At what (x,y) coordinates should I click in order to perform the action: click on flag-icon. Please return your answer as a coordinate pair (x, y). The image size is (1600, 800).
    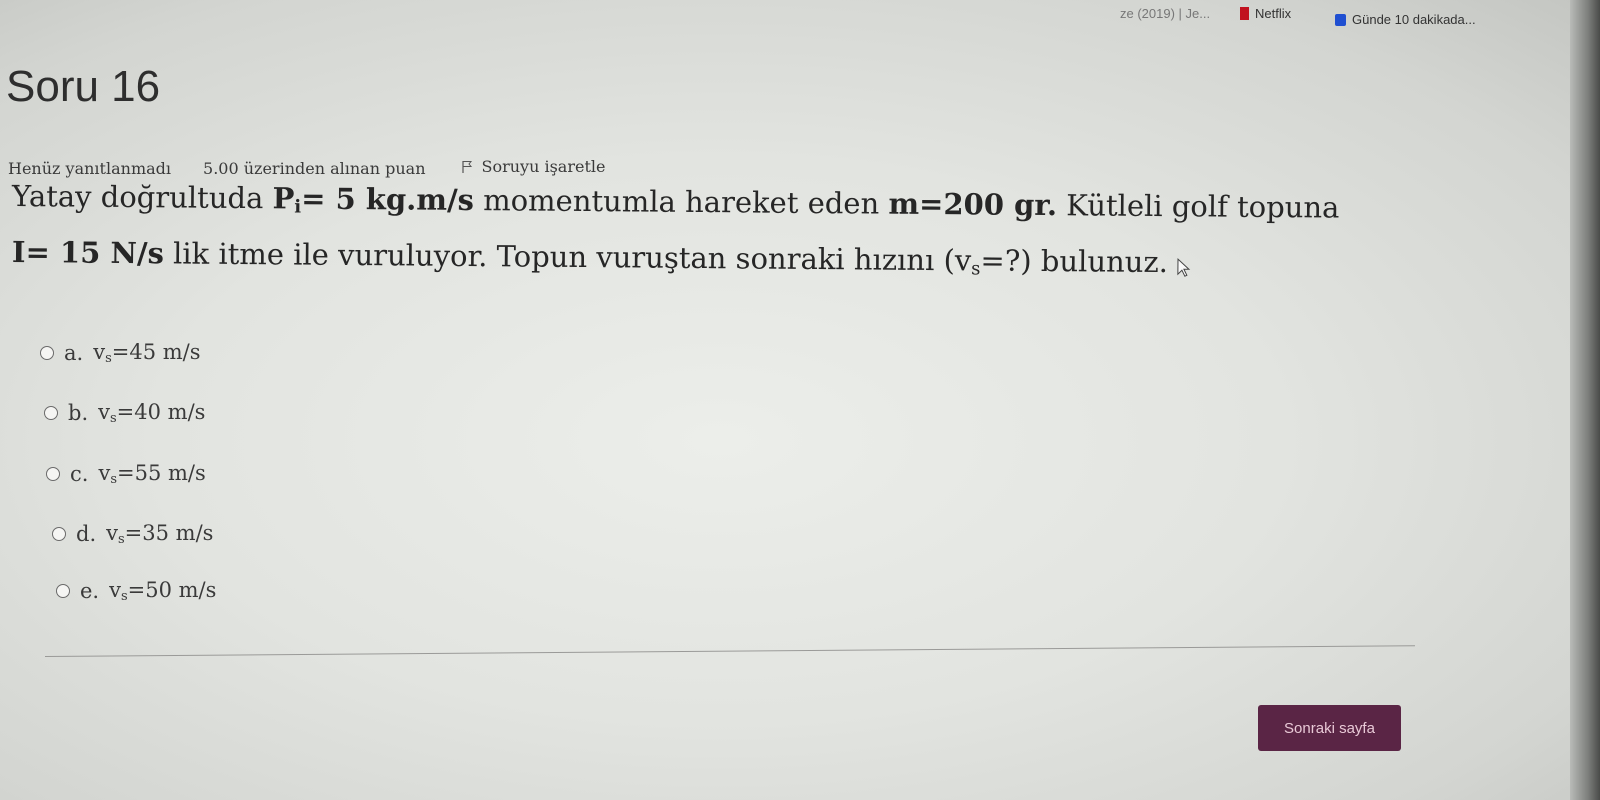
    Looking at the image, I should click on (466, 166).